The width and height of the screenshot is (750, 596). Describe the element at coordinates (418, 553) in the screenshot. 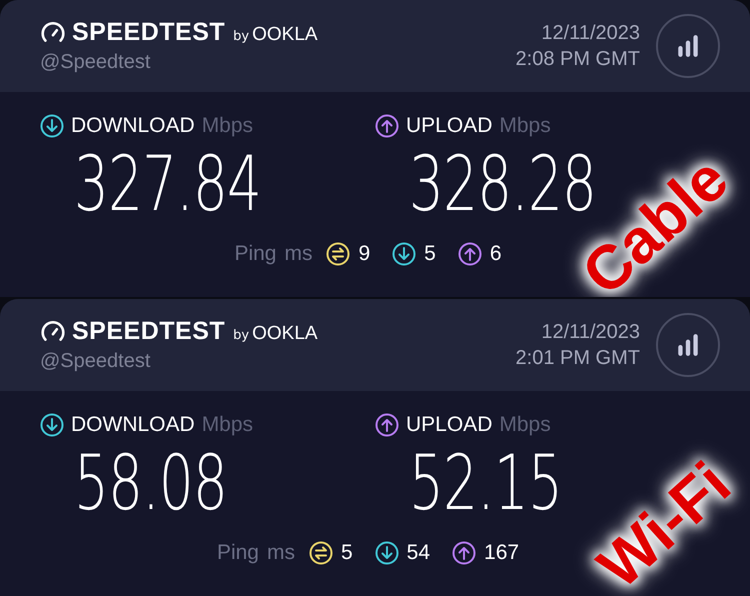

I see `ping-value: 54` at that location.